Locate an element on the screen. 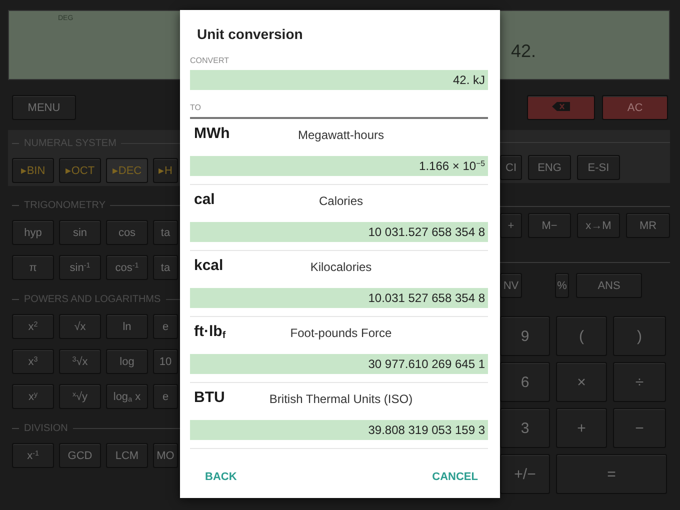 This screenshot has width=680, height=510. calculator-key: sin is located at coordinates (80, 232).